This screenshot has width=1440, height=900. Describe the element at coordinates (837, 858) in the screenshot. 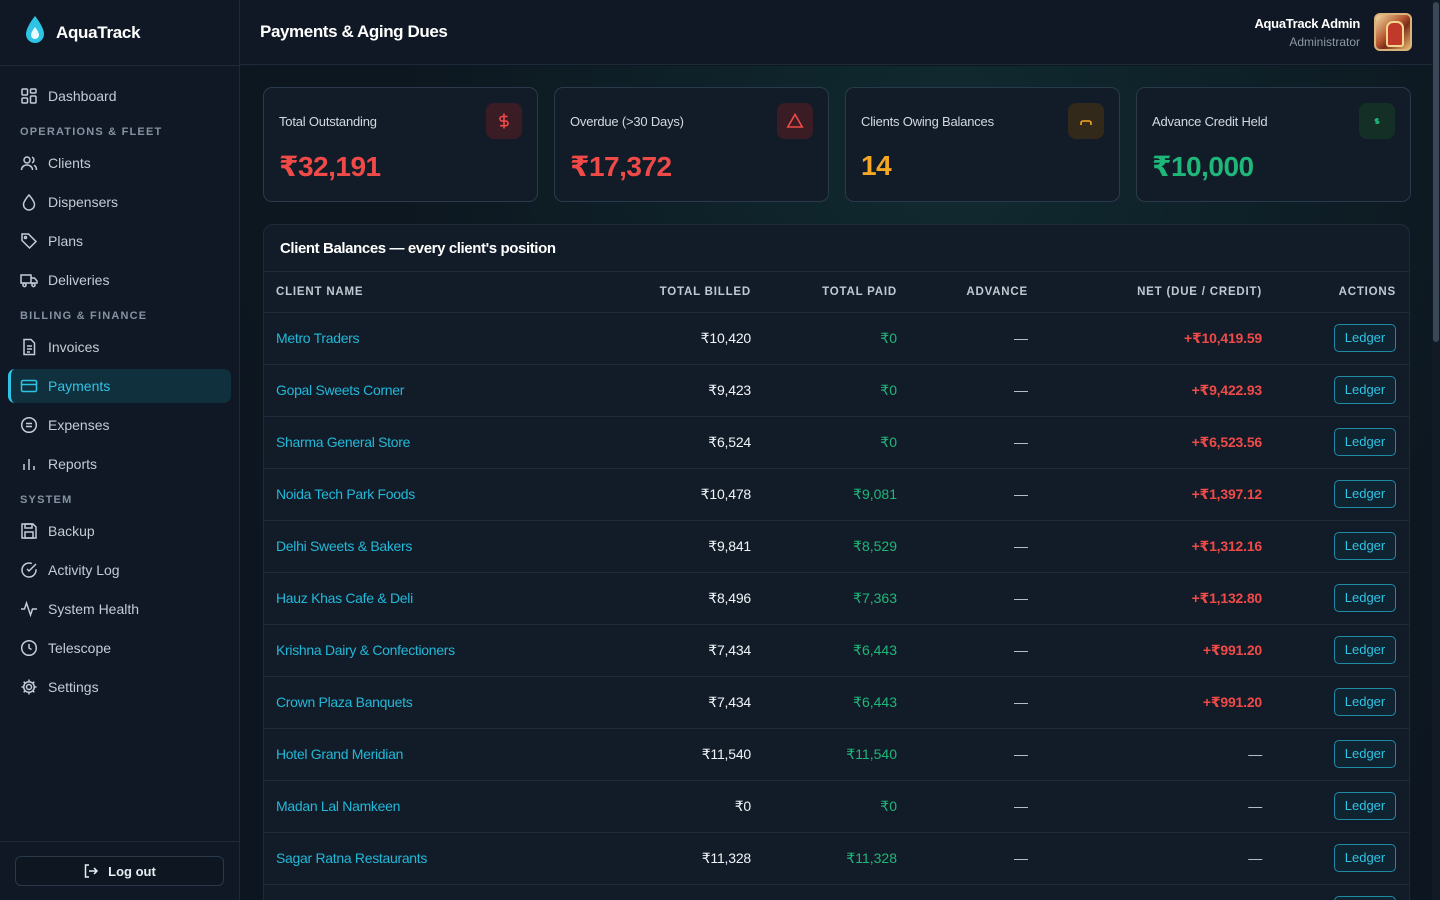

I see `total-paid: ₹11,328` at that location.